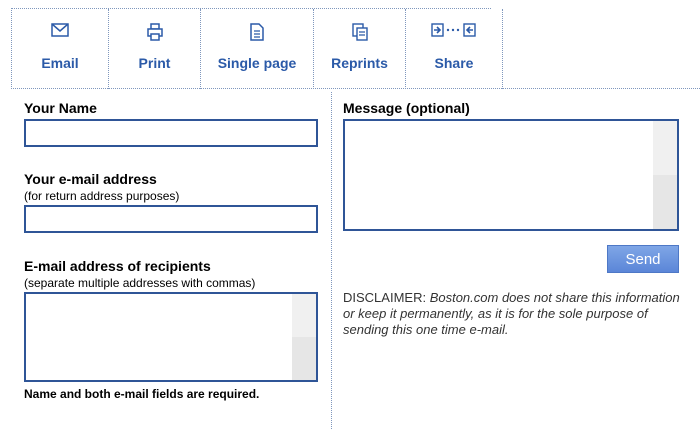 Image resolution: width=700 pixels, height=429 pixels. What do you see at coordinates (102, 196) in the screenshot?
I see `your-email-hint: (for return address purposes)` at bounding box center [102, 196].